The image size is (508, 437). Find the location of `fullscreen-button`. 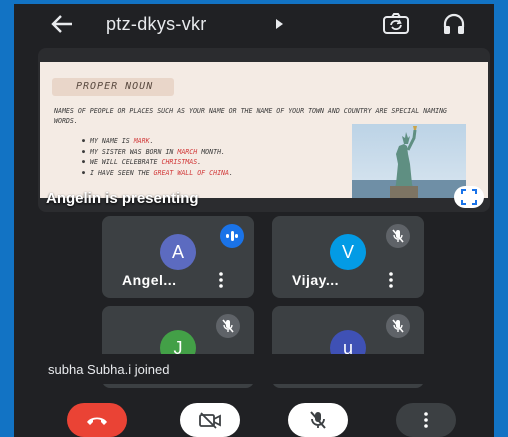

fullscreen-button is located at coordinates (469, 197).